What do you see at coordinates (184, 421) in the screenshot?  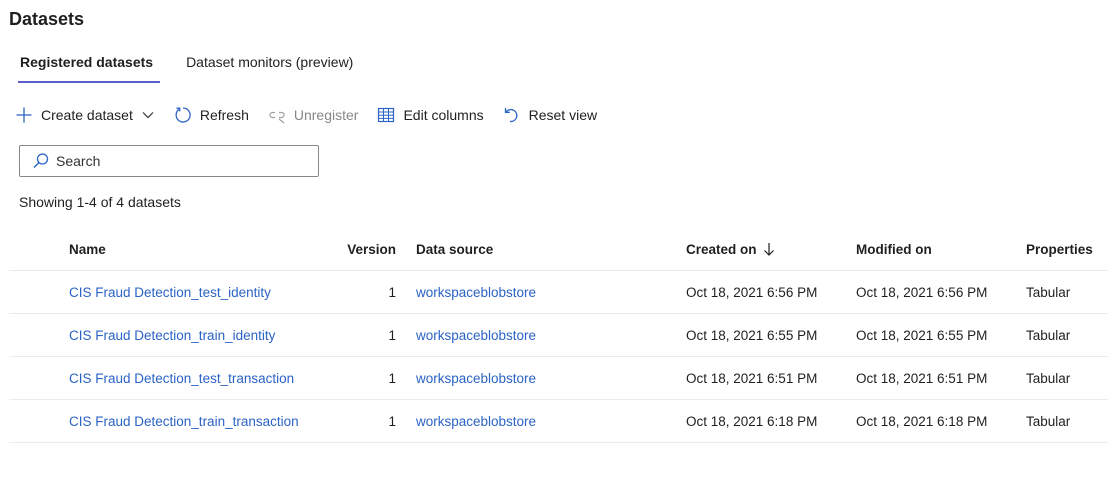 I see `dataset-name-link: CIS Fraud Detection_train_transaction` at bounding box center [184, 421].